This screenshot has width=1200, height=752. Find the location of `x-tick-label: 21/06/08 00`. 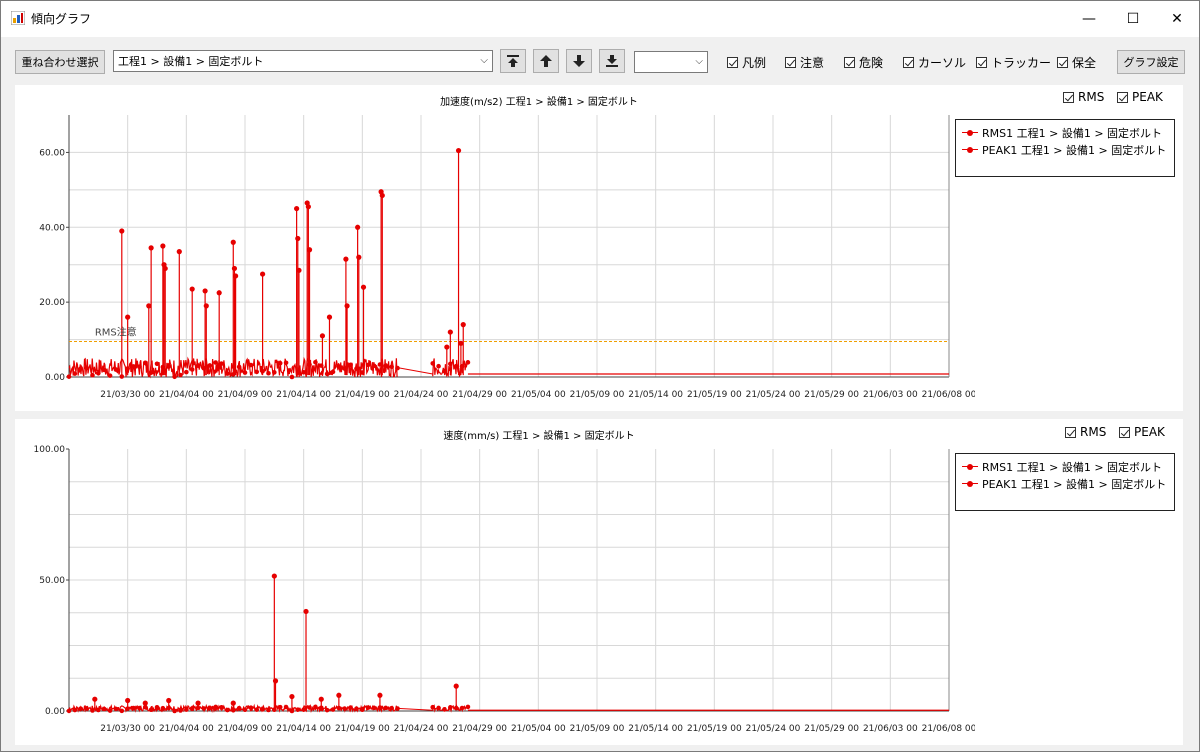

x-tick-label: 21/06/08 00 is located at coordinates (948, 395).